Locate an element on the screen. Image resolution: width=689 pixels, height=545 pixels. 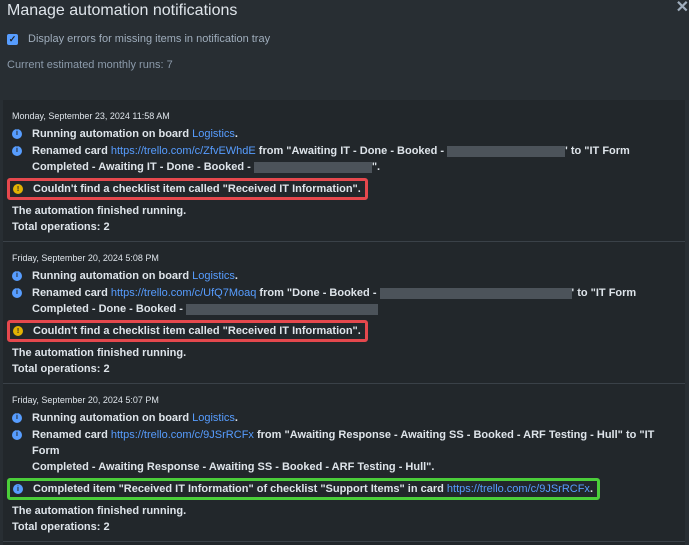
renamed-from: from "Awaiting IT - Done - Booked - is located at coordinates (351, 151).